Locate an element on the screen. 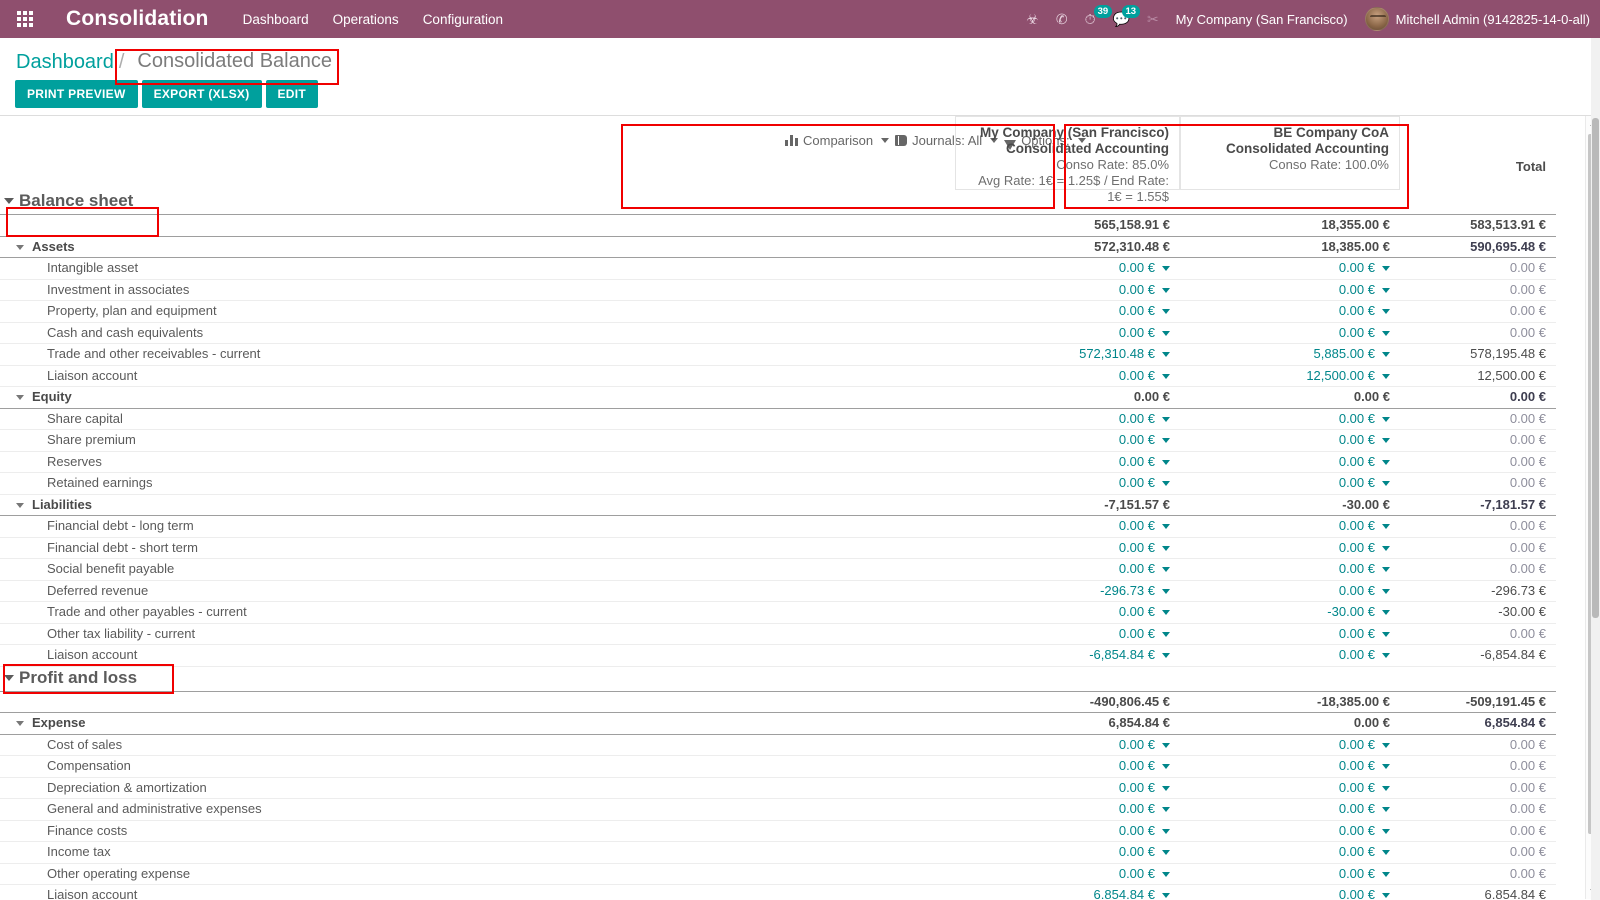 The width and height of the screenshot is (1600, 900). phone-icon: ✆ is located at coordinates (1062, 19).